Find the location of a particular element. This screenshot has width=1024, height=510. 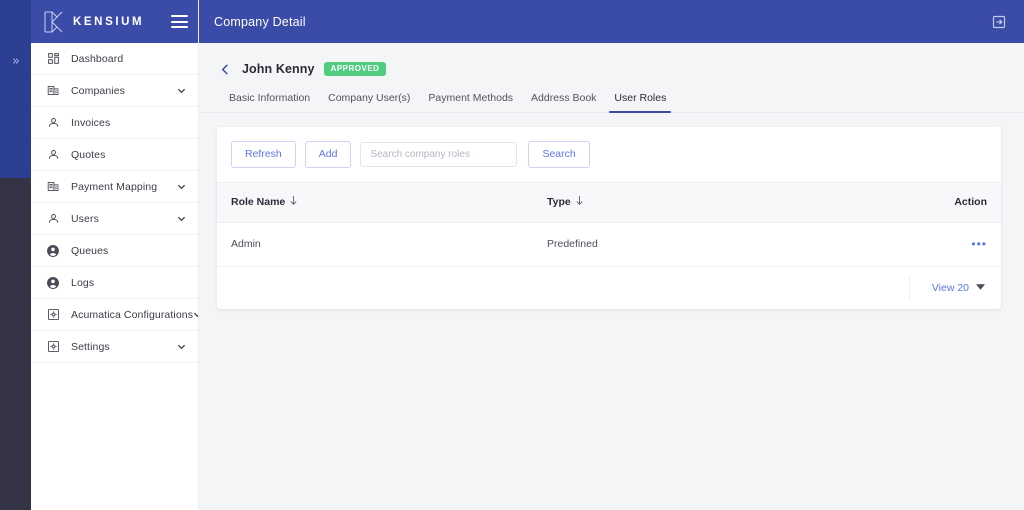

tab-payment-methods: Payment Methods is located at coordinates (470, 102).